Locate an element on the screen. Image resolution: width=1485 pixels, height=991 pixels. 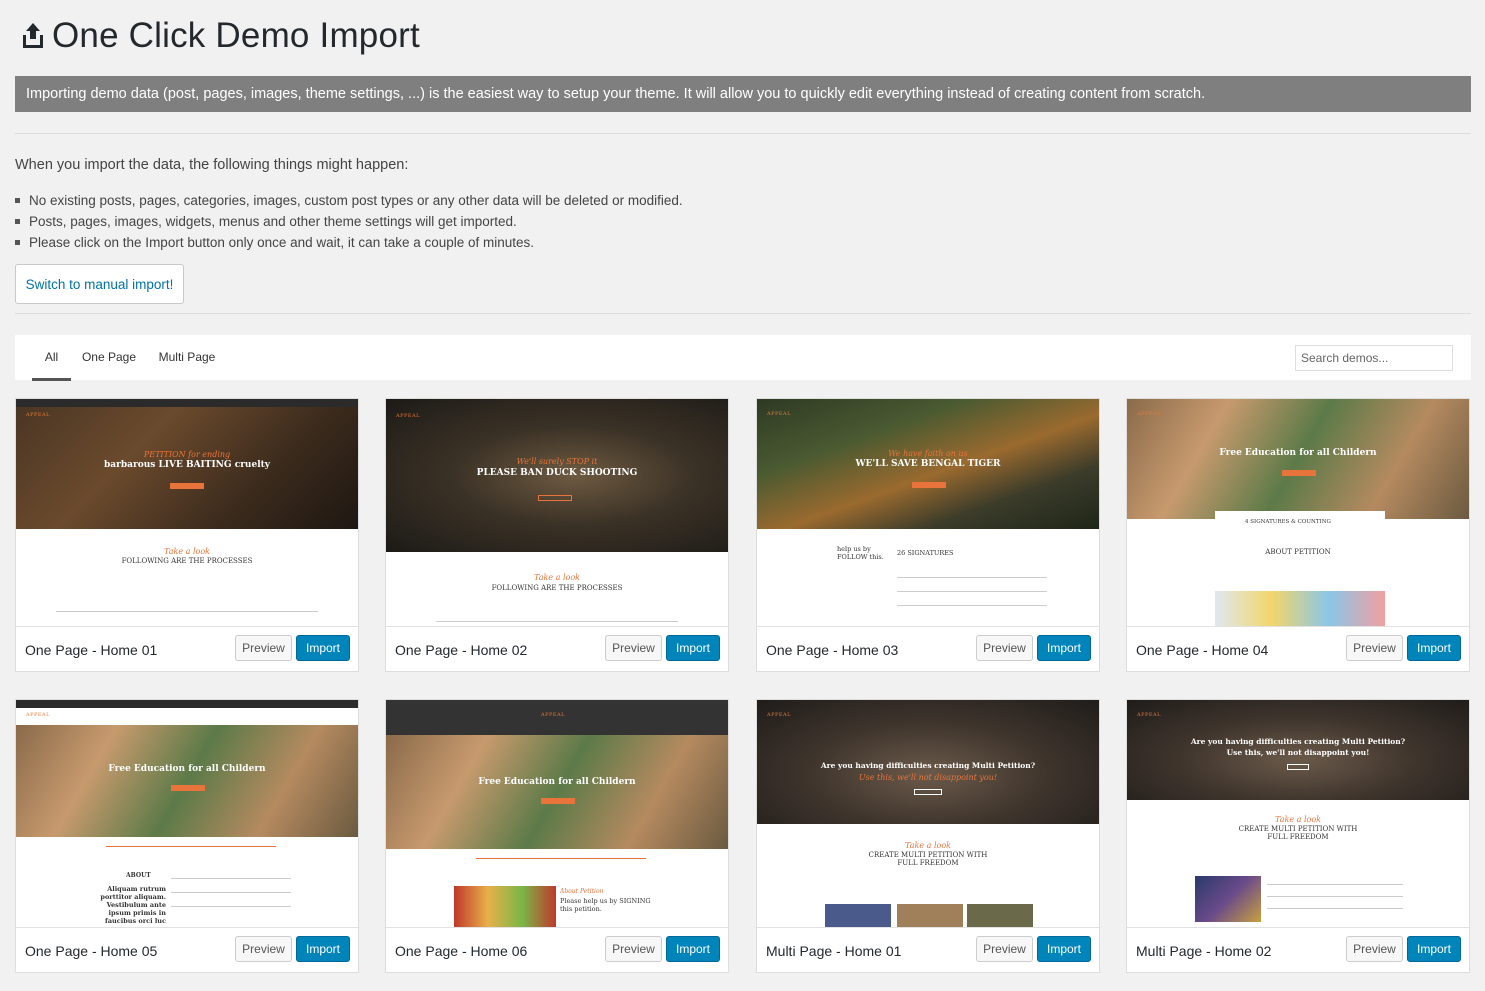
demo-card-footer: One Page - Home 05 Preview Import is located at coordinates (187, 950).